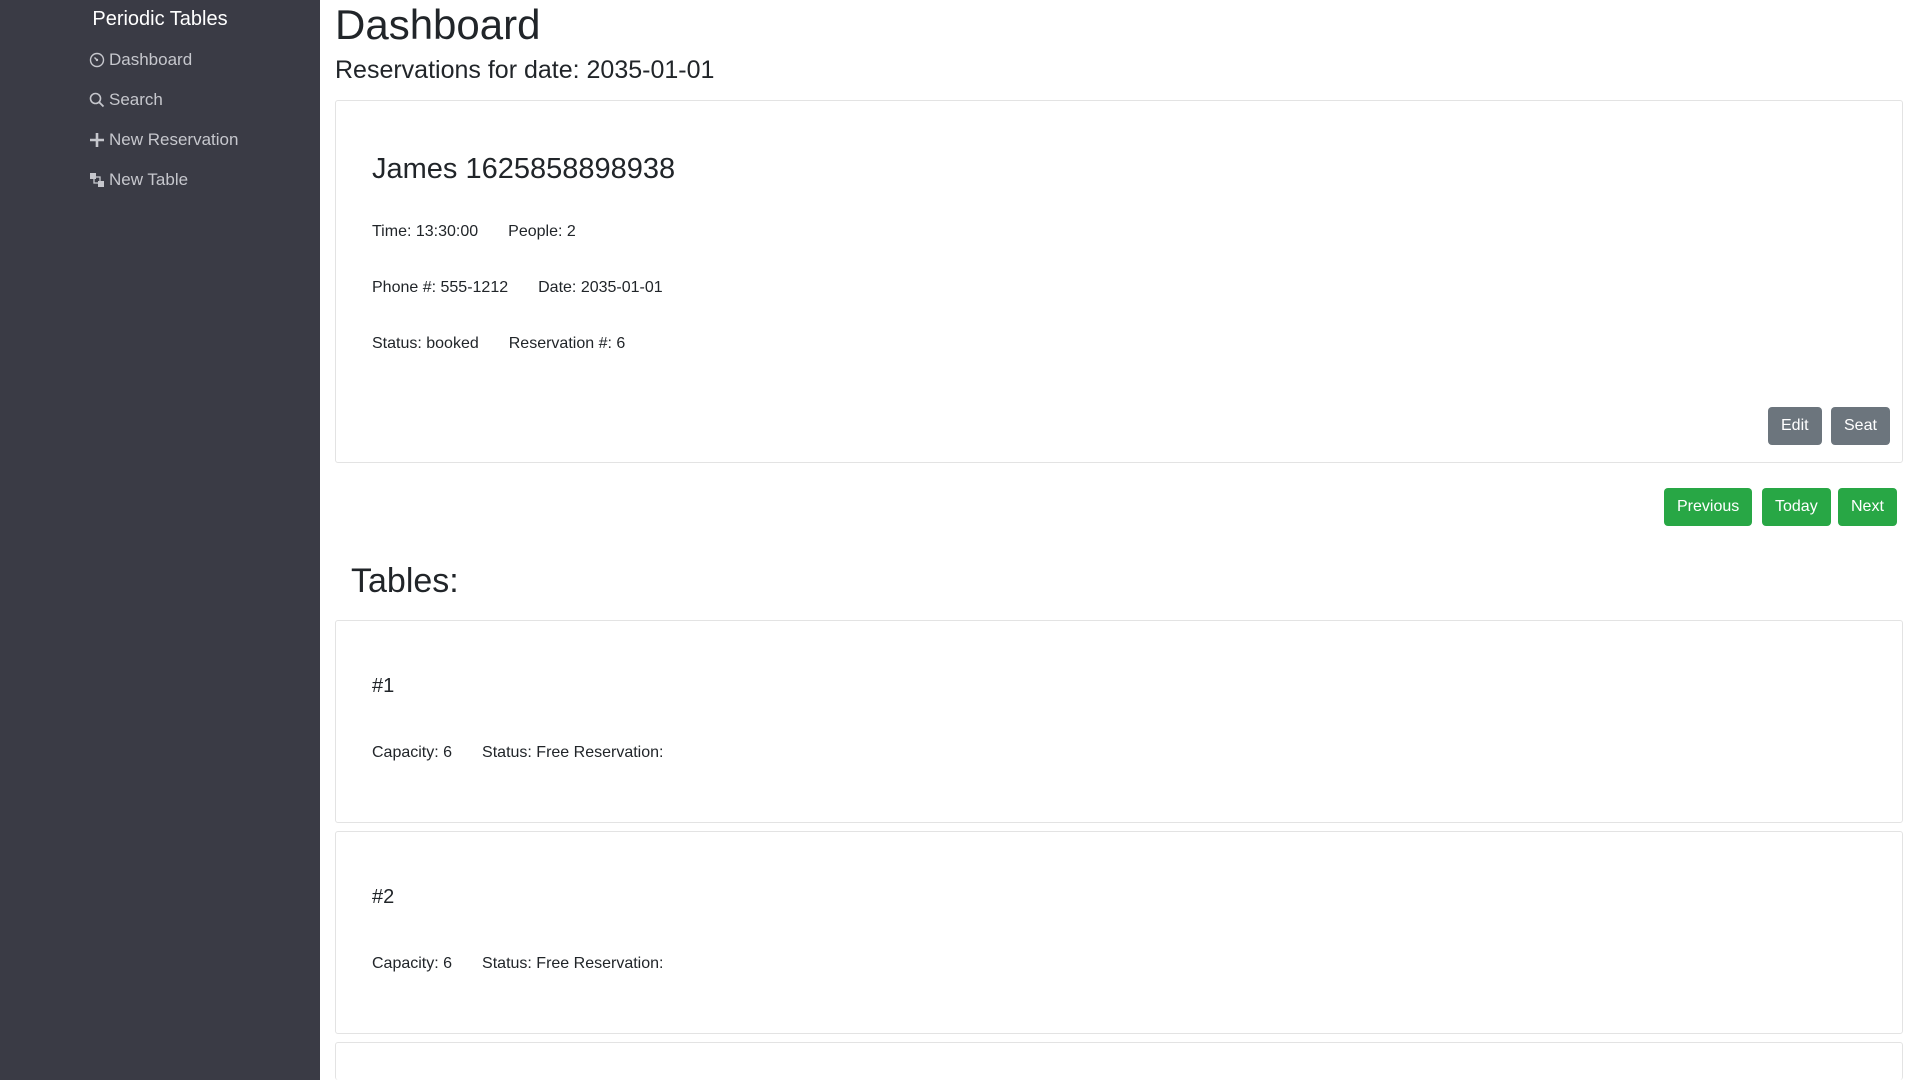 Image resolution: width=1920 pixels, height=1080 pixels. Describe the element at coordinates (425, 343) in the screenshot. I see `reservation-status: Status: booked` at that location.